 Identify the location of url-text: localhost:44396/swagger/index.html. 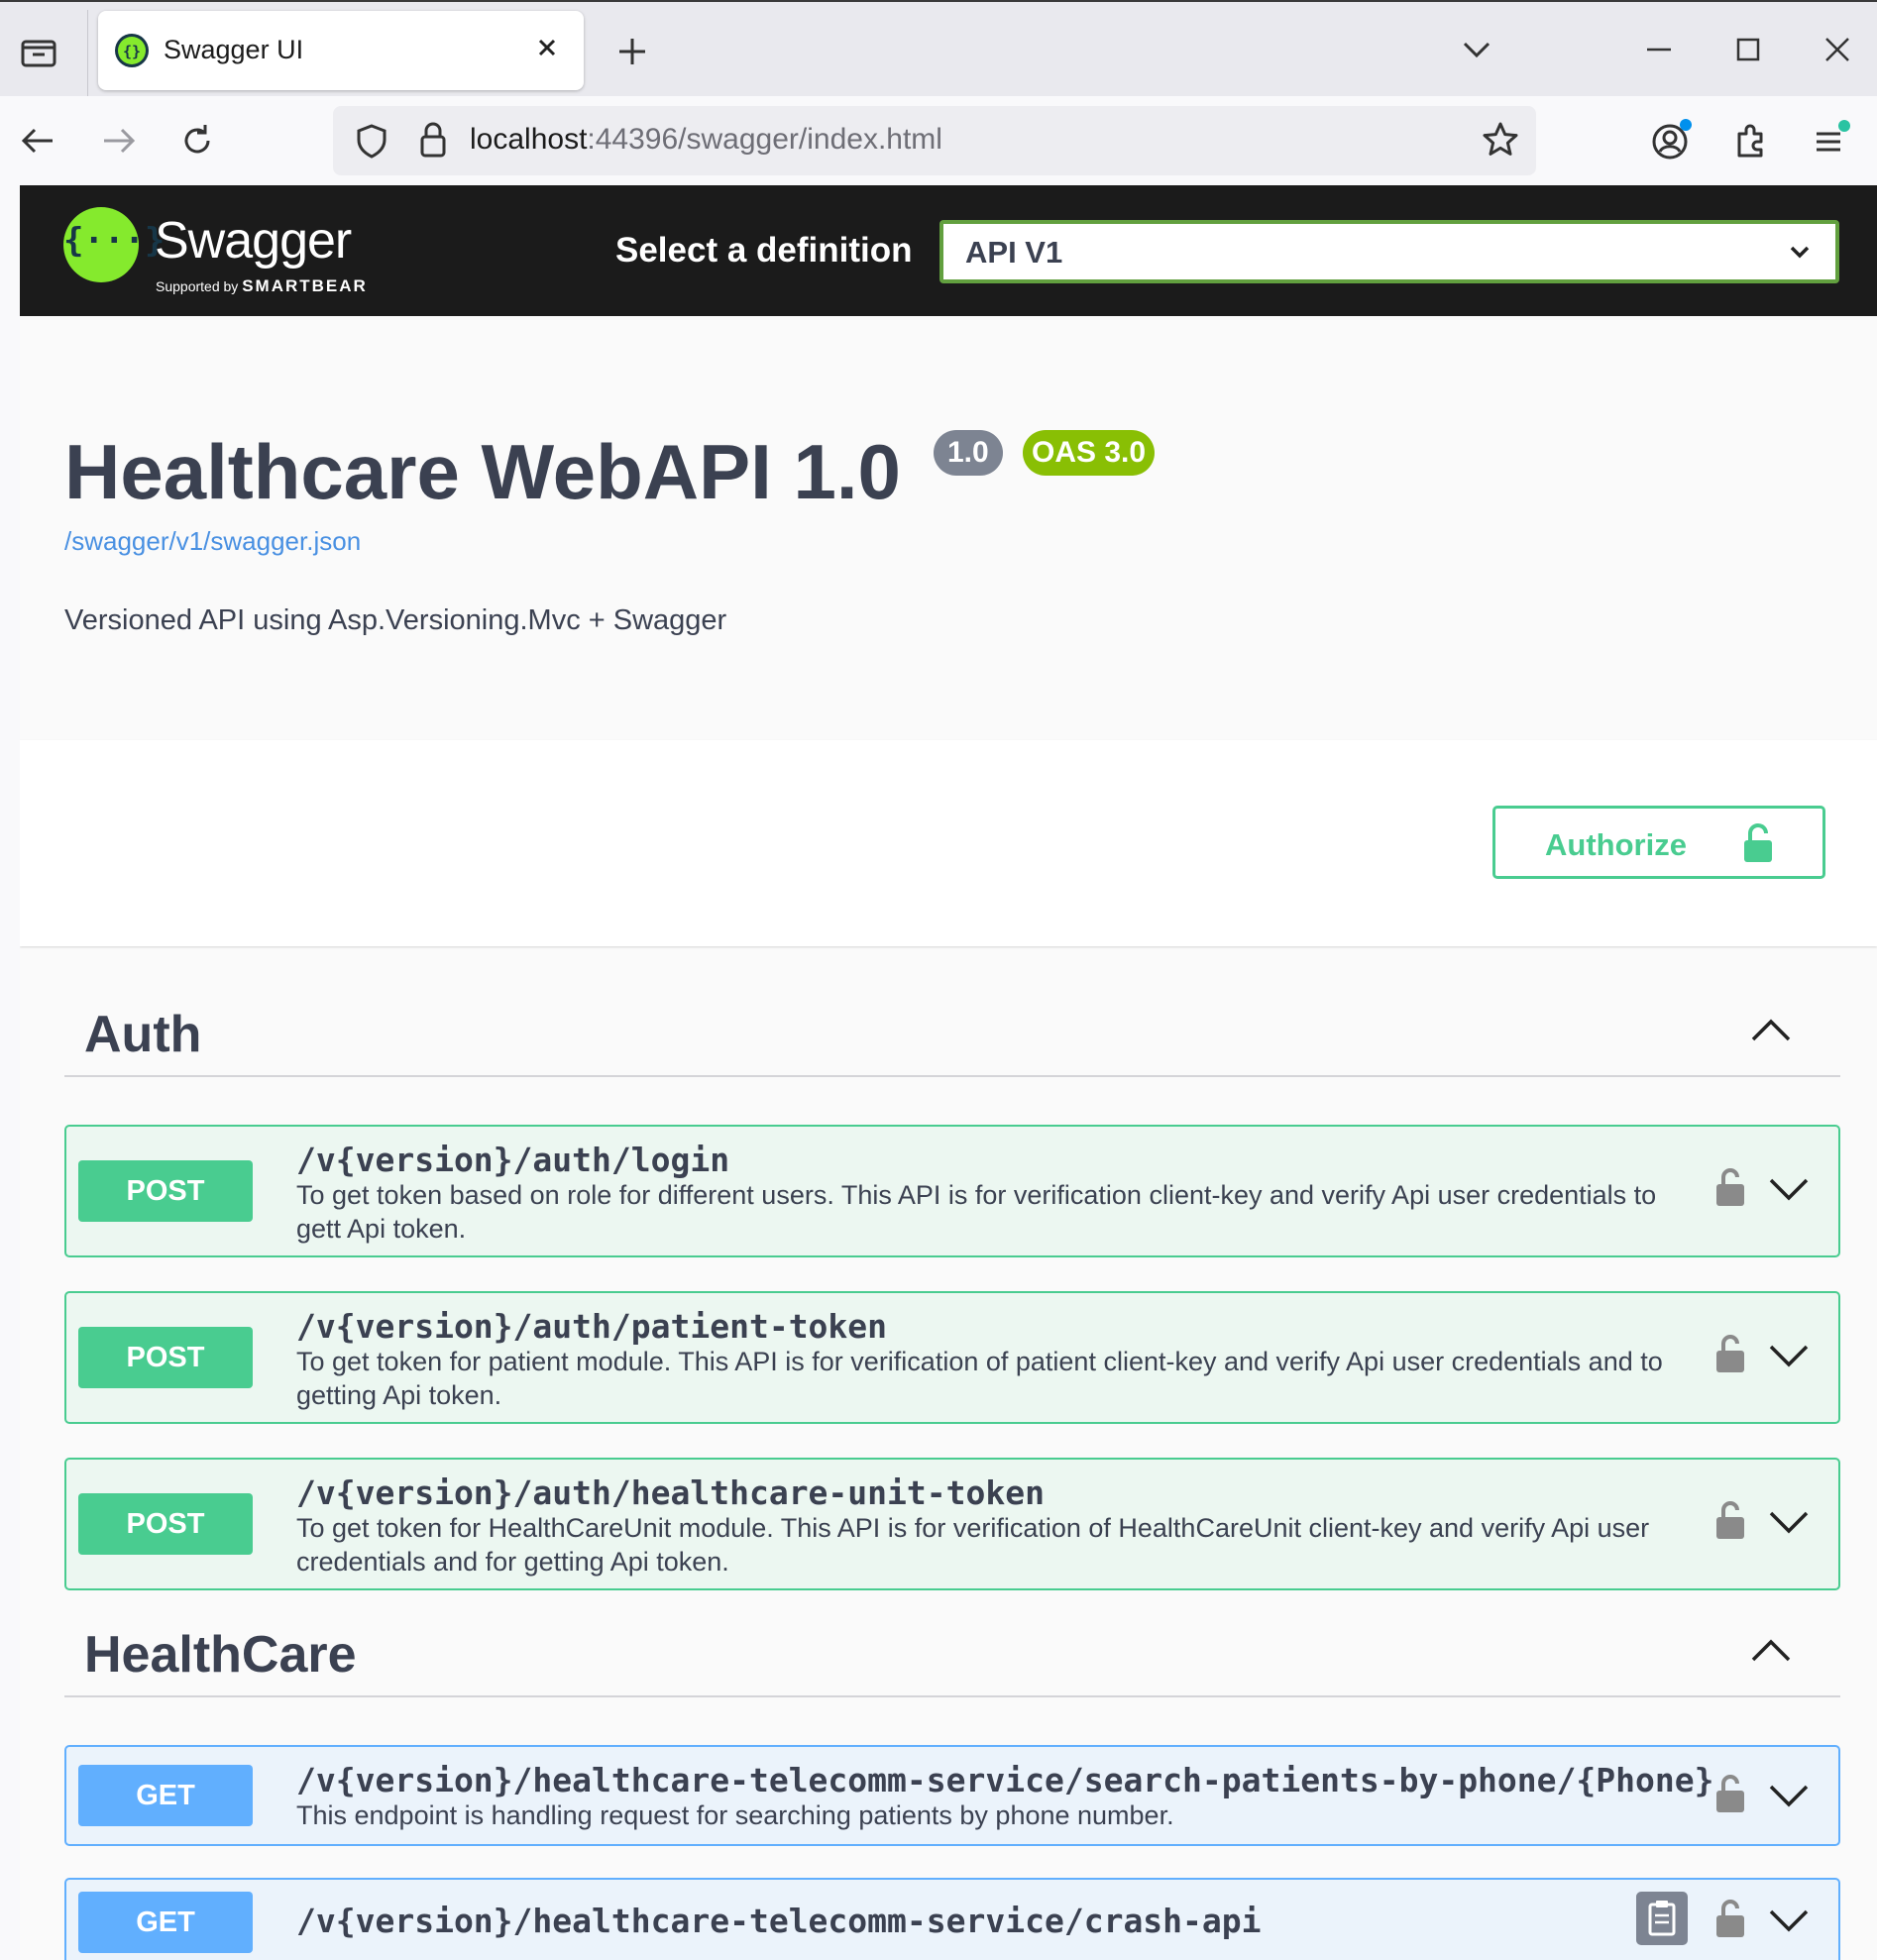
(706, 140).